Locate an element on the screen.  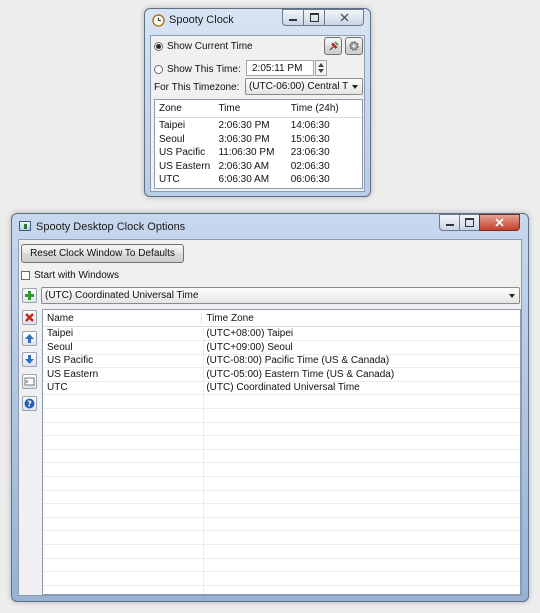
timezone-label: For This Timezone: is located at coordinates (197, 87).